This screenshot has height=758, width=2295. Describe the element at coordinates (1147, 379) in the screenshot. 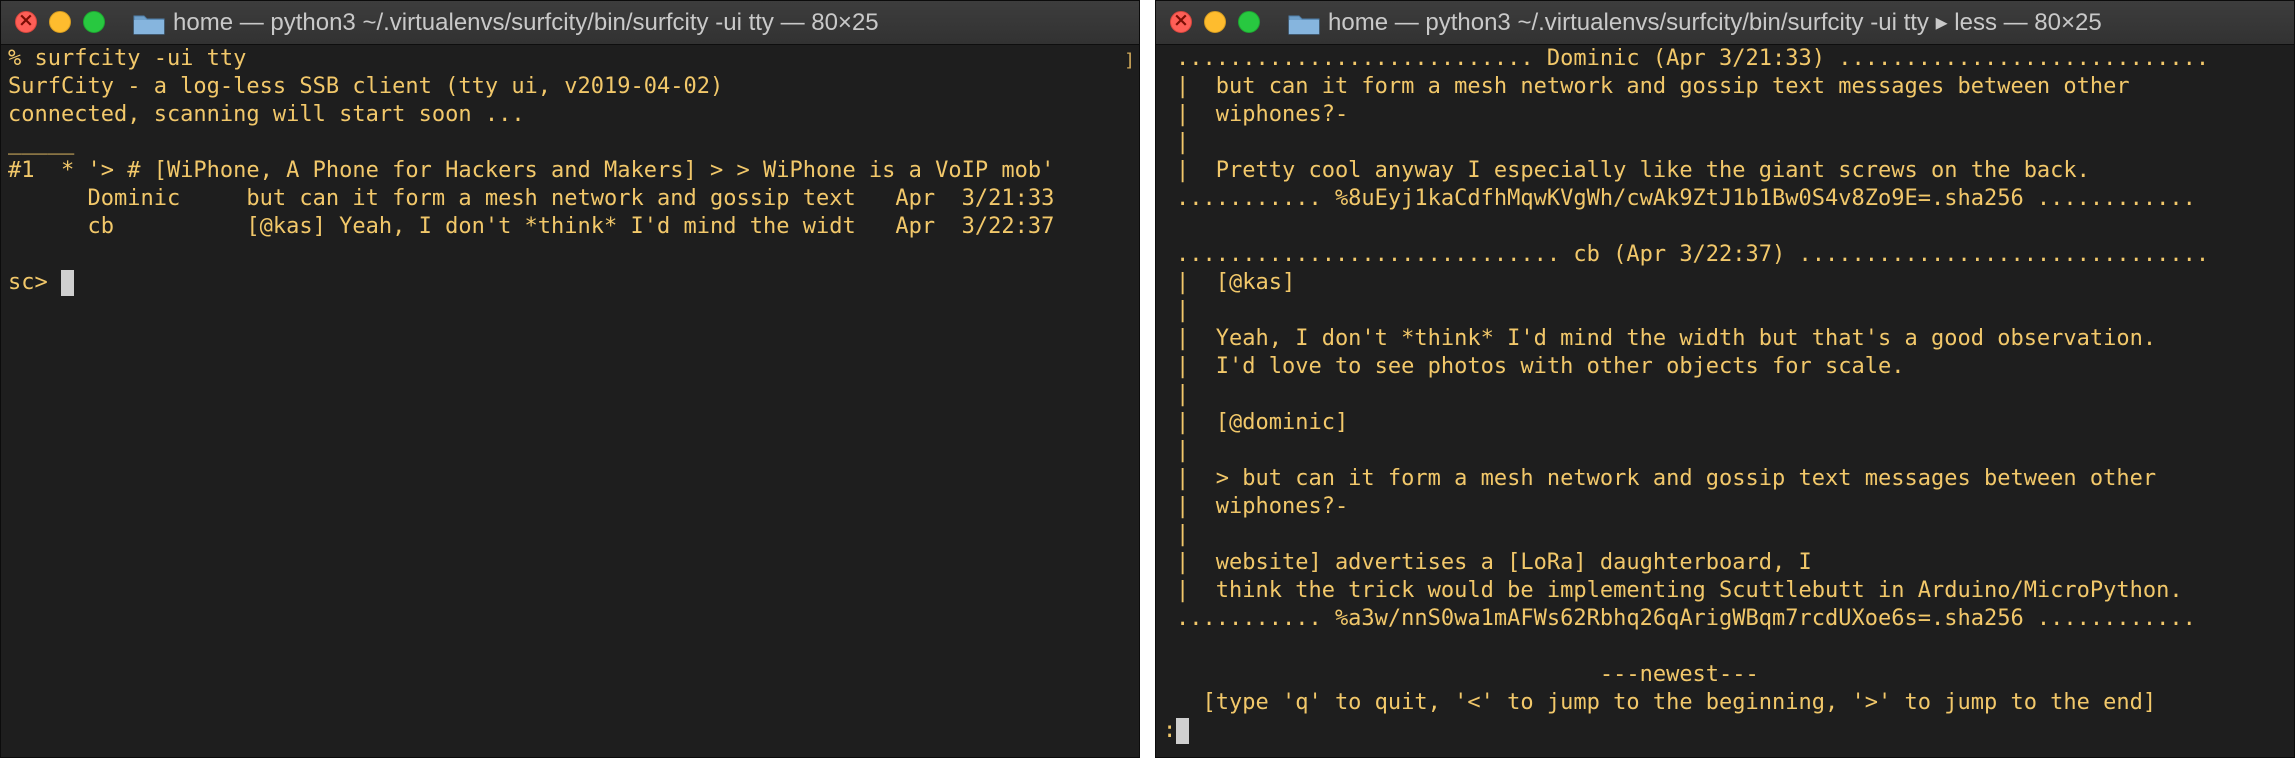

I see `window-gap` at that location.